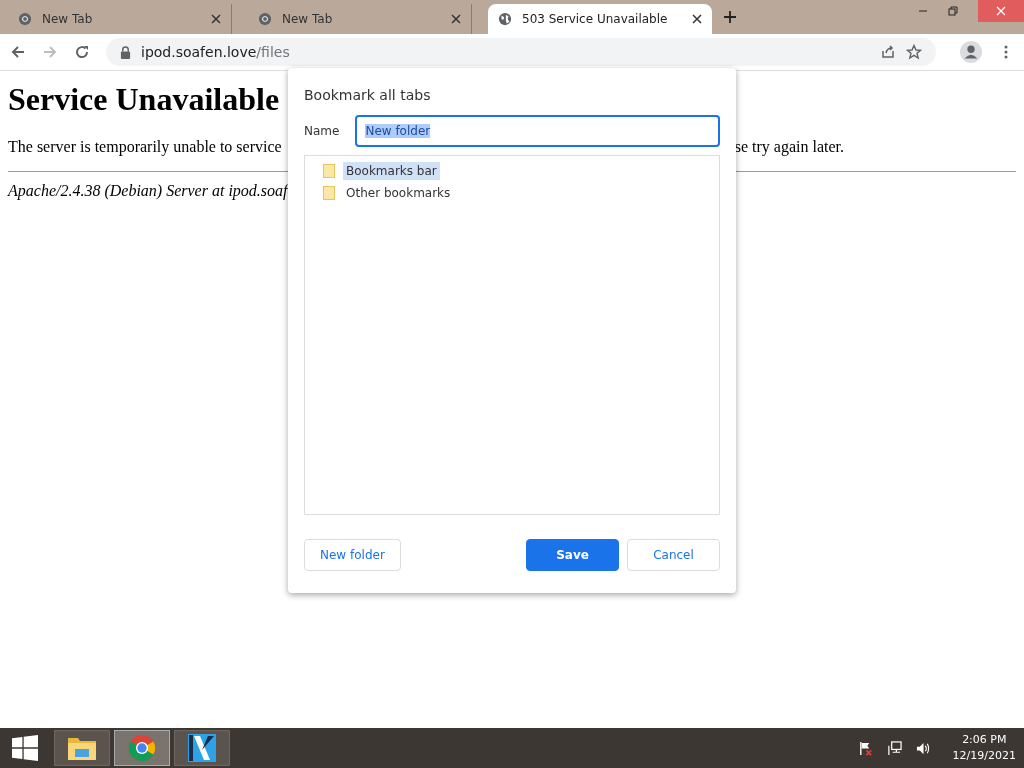  I want to click on taskbar-app, so click(202, 748).